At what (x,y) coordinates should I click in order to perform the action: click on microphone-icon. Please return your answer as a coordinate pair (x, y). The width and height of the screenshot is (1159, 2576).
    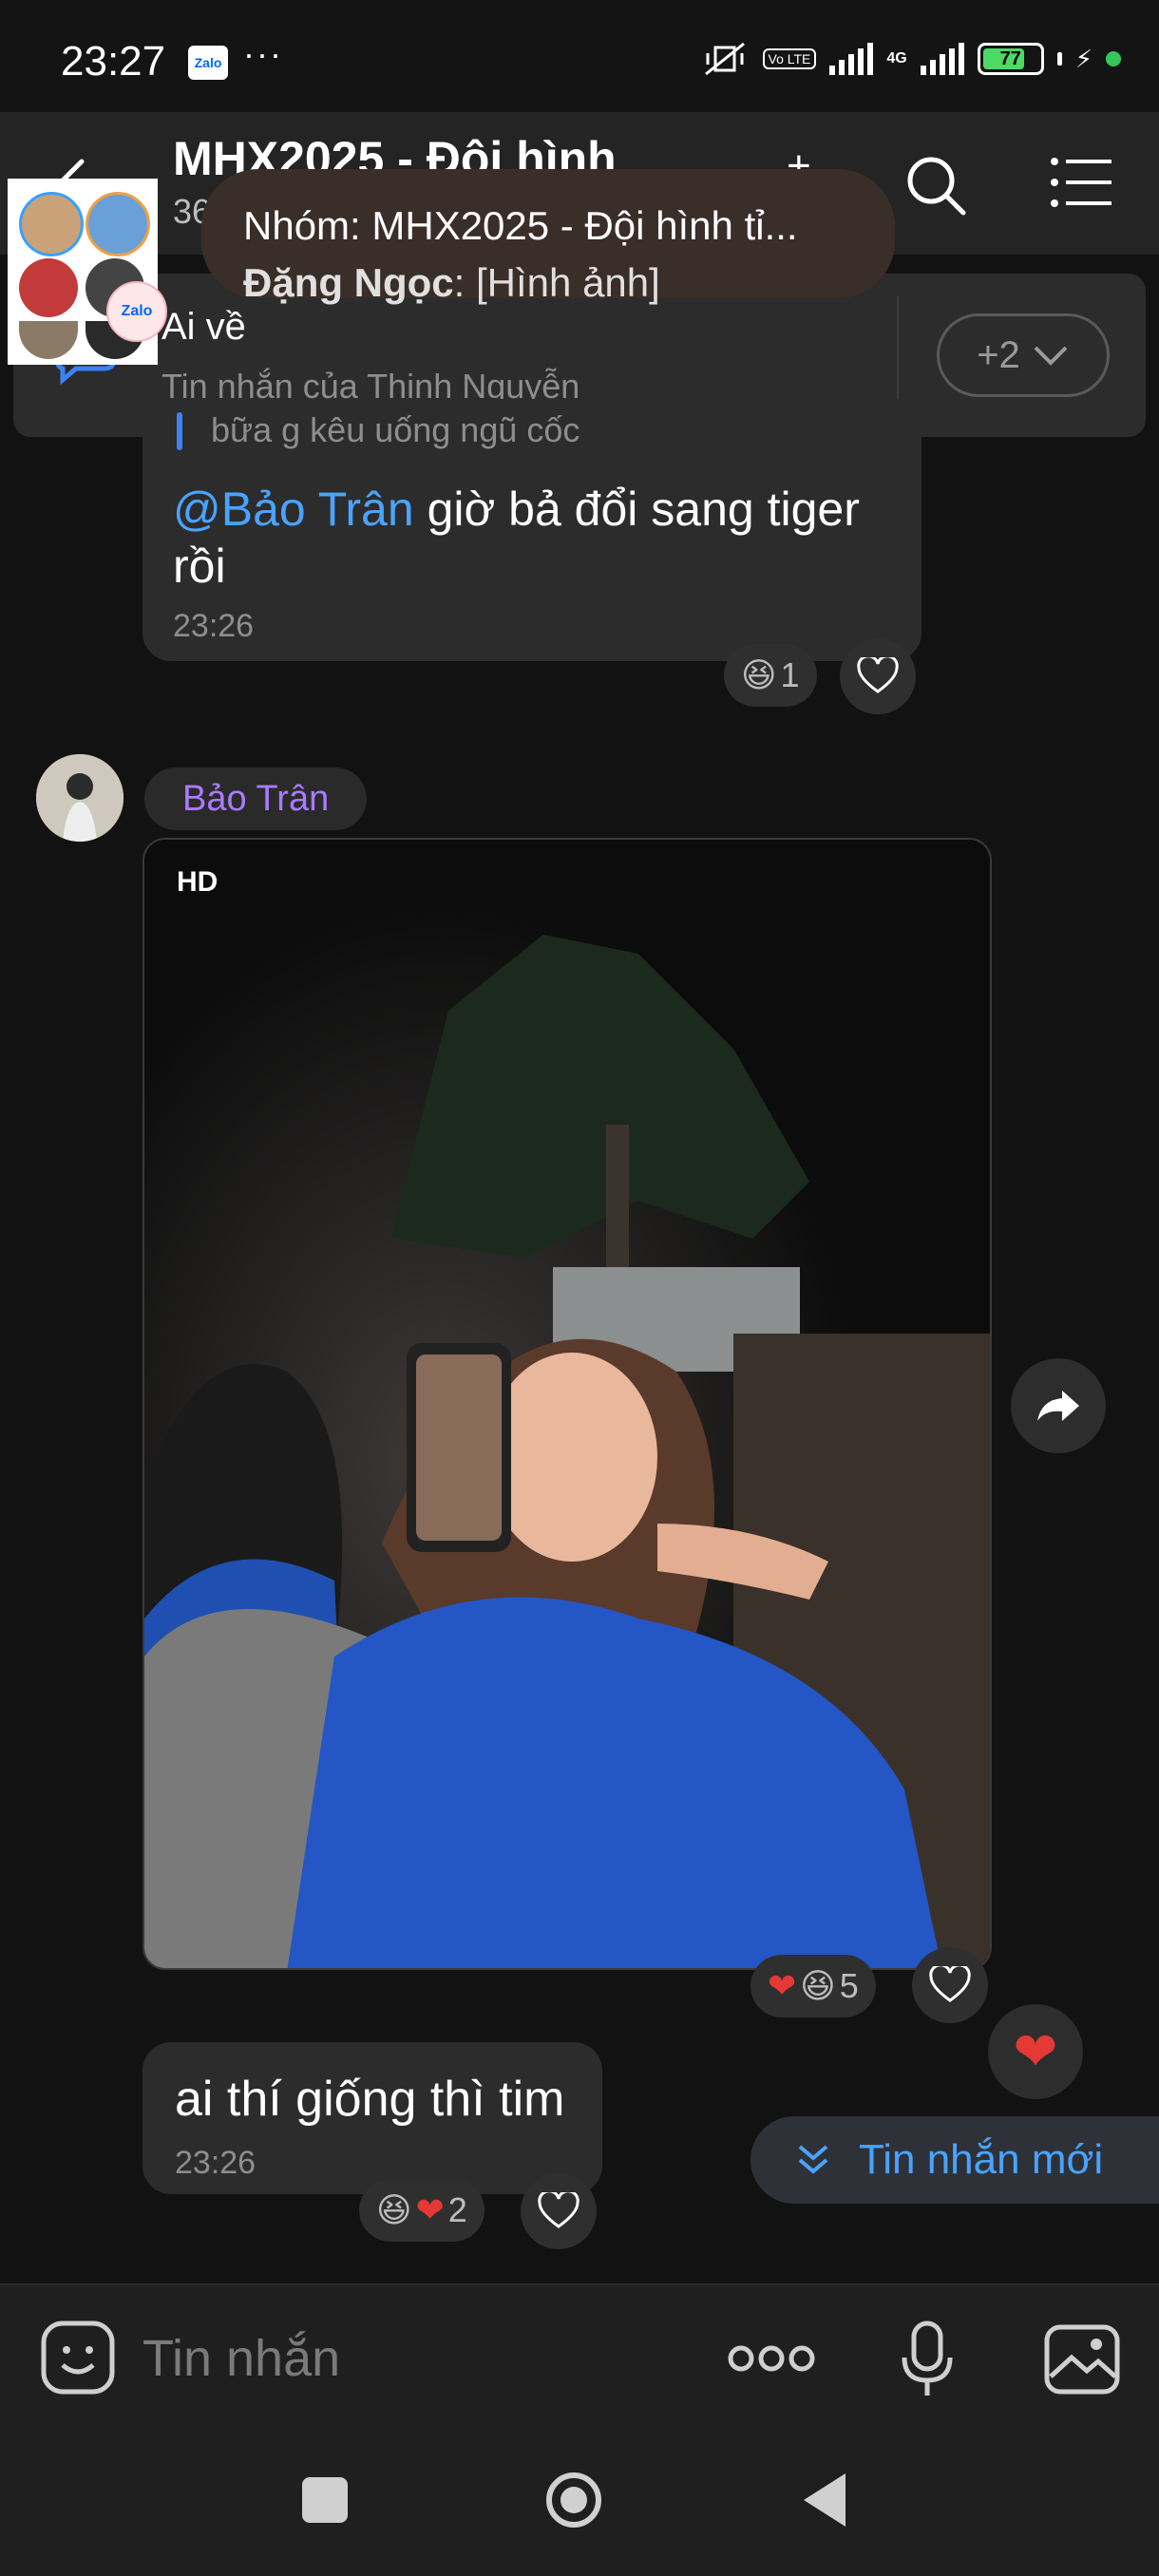
    Looking at the image, I should click on (927, 2359).